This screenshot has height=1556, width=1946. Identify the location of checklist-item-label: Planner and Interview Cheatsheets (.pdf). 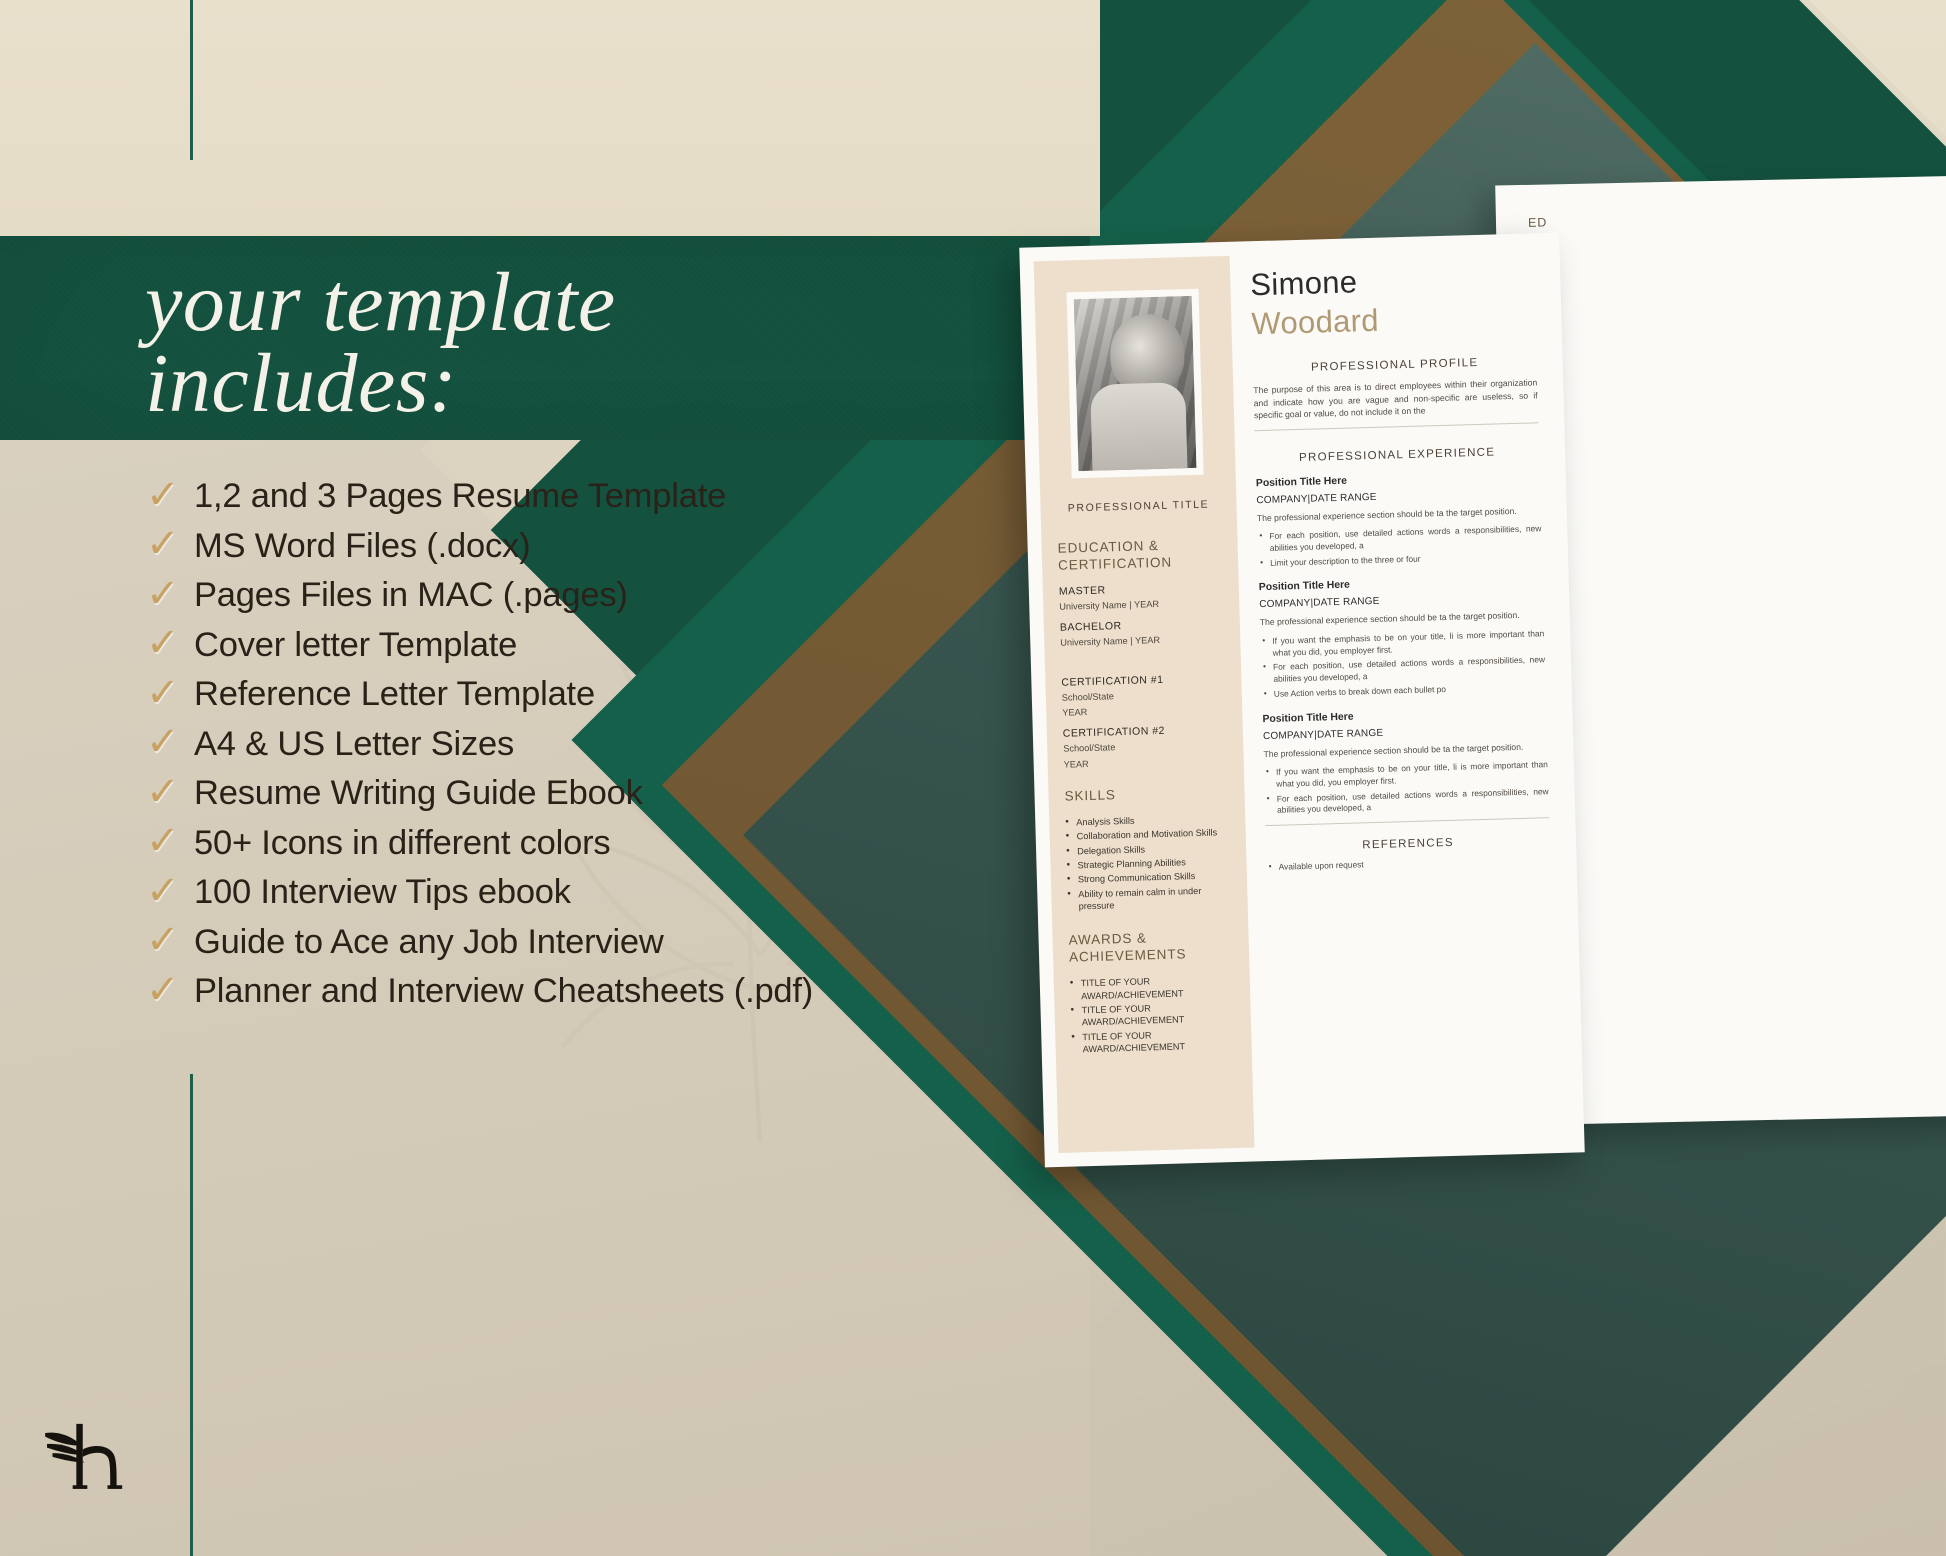
(504, 991).